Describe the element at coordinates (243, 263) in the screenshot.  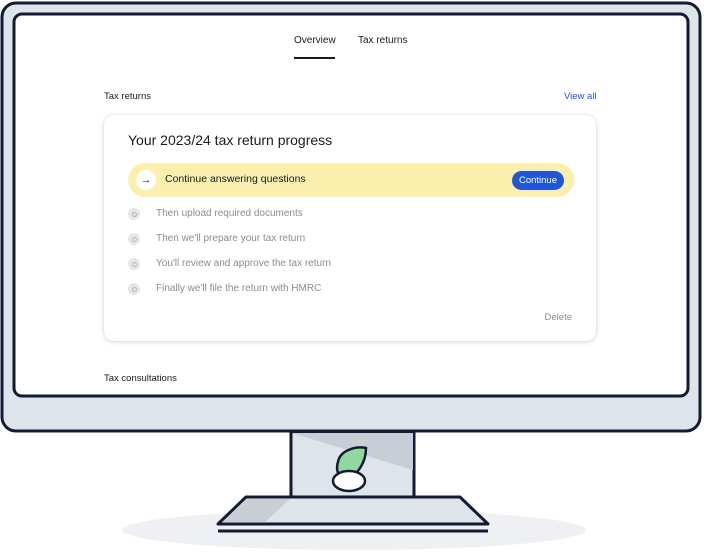
I see `step-label: You'll review and approve the tax return` at that location.